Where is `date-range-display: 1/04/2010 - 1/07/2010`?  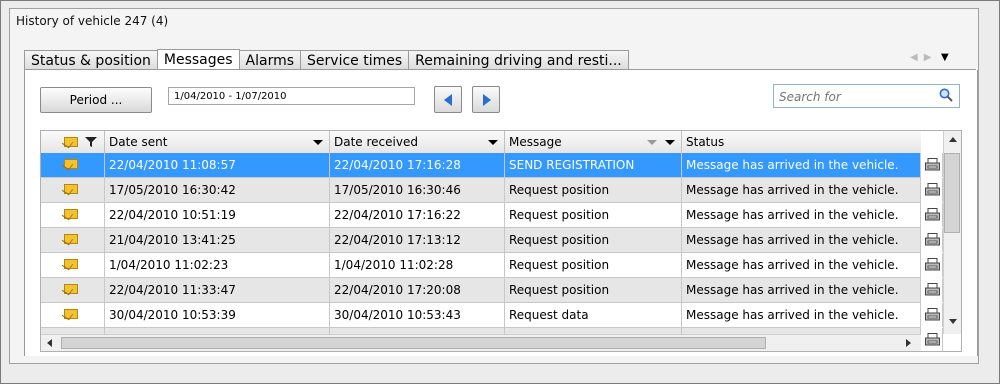
date-range-display: 1/04/2010 - 1/07/2010 is located at coordinates (291, 96).